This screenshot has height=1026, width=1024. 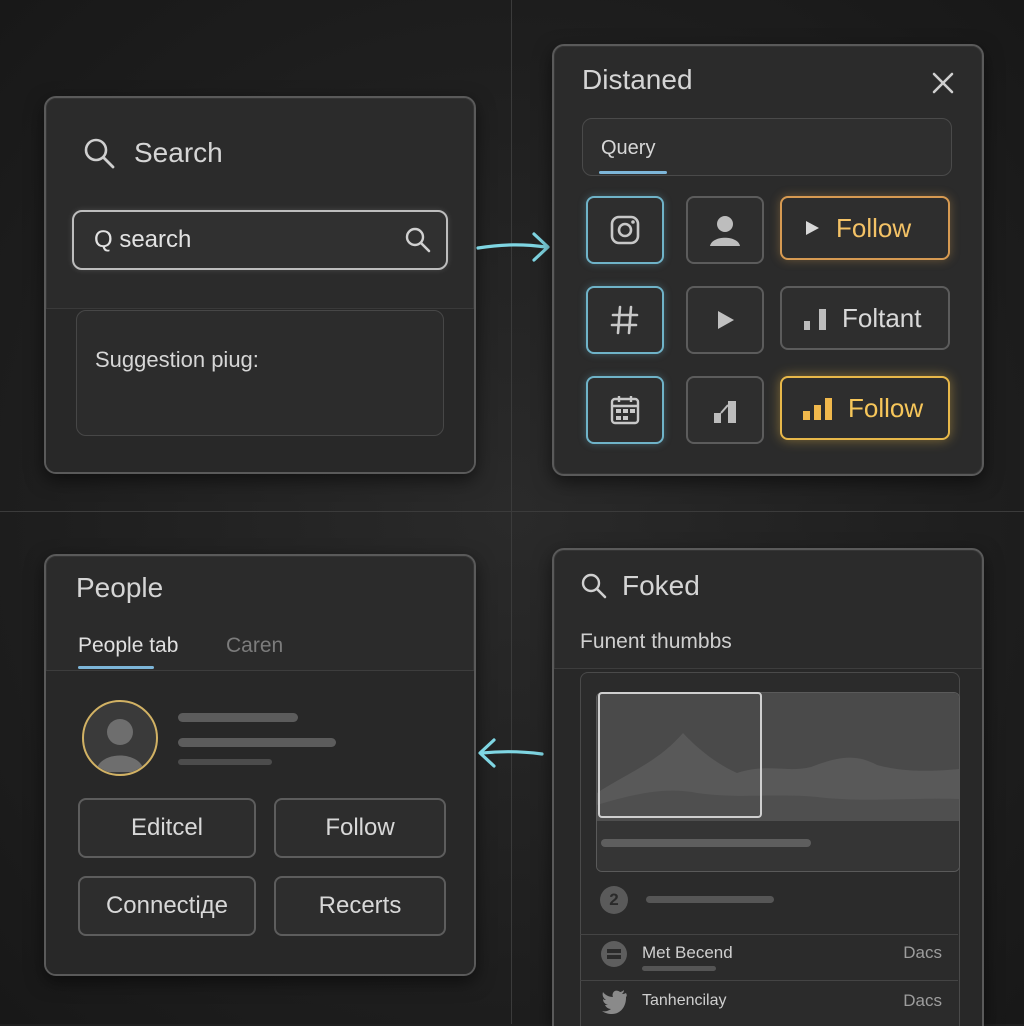 I want to click on recents-button: Recerts, so click(x=360, y=906).